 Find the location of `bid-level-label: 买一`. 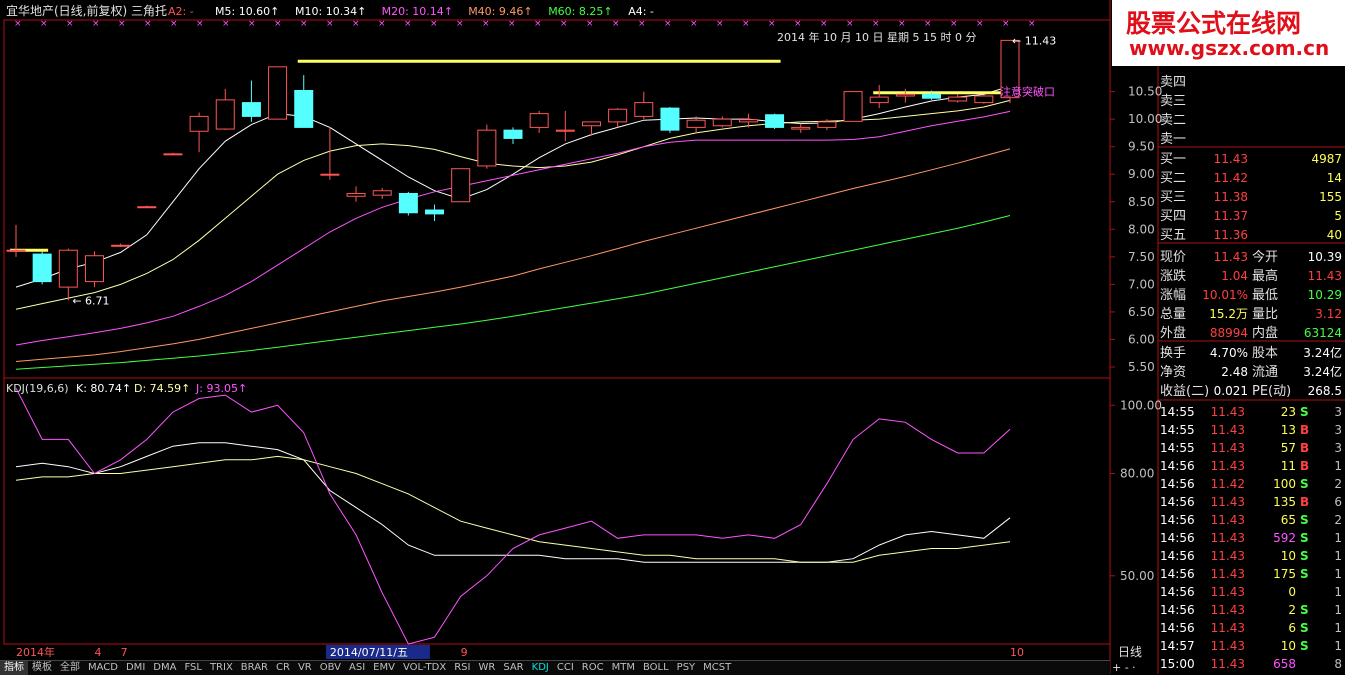

bid-level-label: 买一 is located at coordinates (1173, 159).